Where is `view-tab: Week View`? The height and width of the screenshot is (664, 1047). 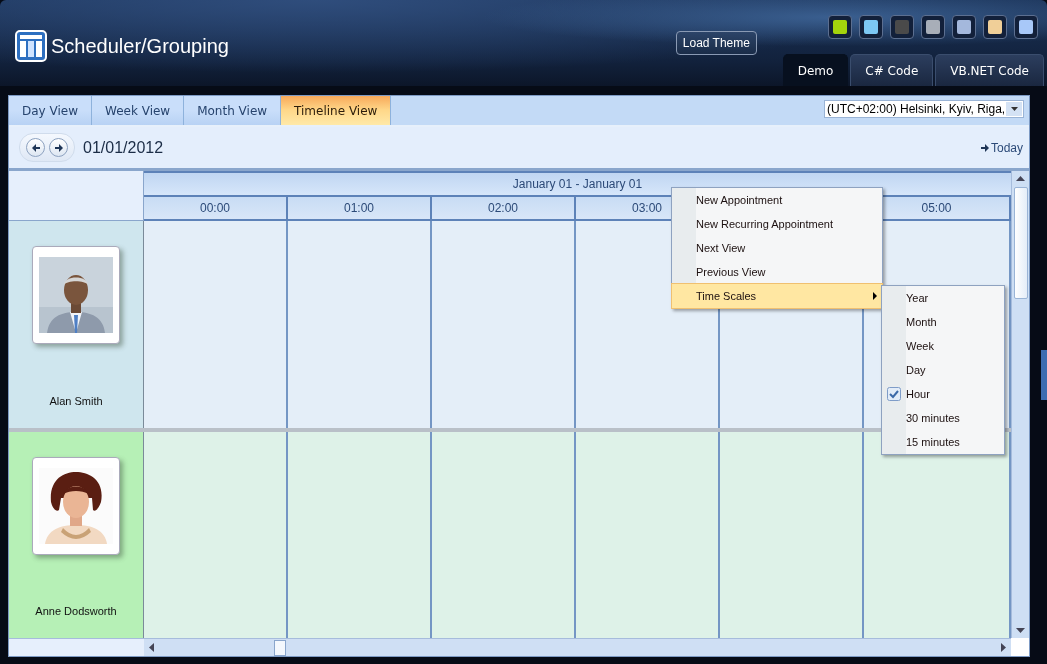 view-tab: Week View is located at coordinates (138, 110).